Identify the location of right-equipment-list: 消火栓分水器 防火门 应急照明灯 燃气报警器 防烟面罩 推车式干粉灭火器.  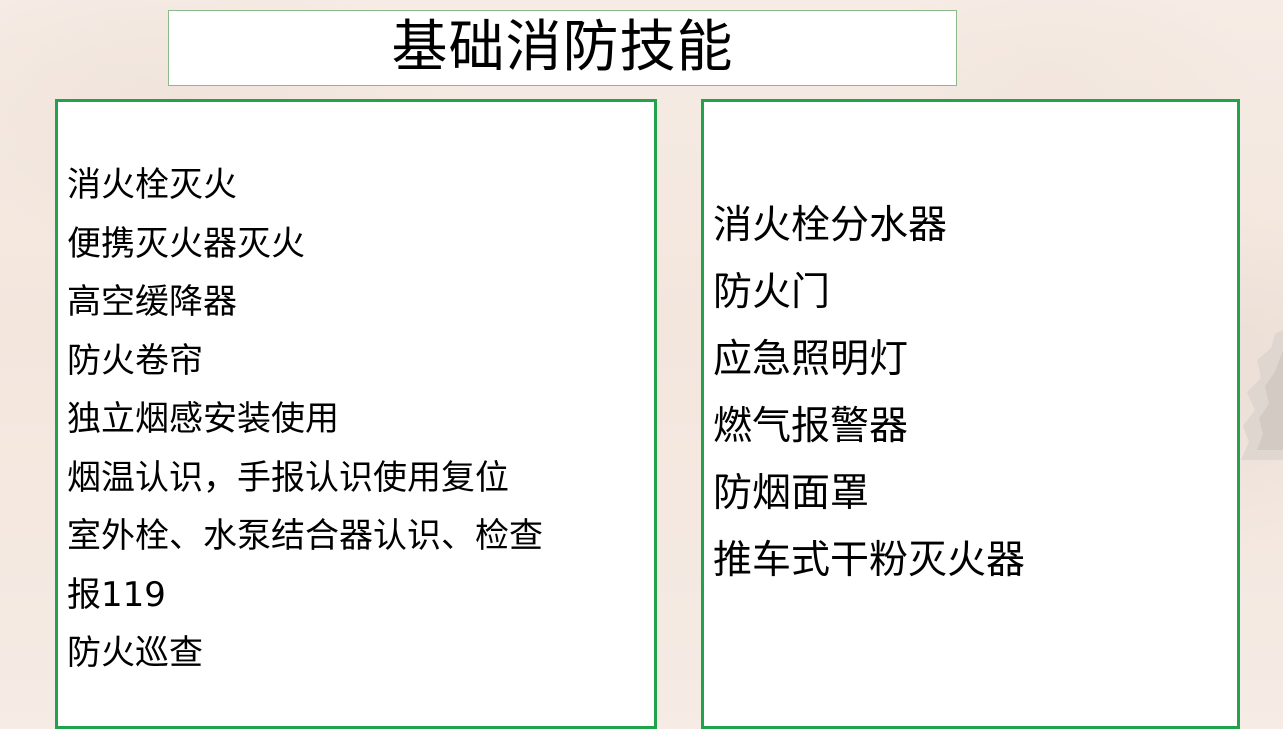
(869, 393).